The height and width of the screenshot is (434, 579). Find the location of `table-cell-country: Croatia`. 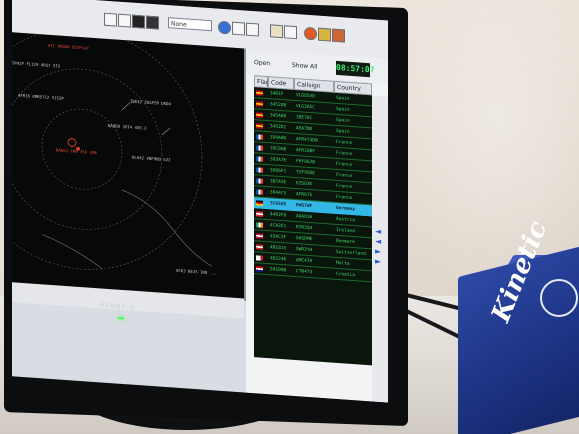

table-cell-country: Croatia is located at coordinates (345, 275).